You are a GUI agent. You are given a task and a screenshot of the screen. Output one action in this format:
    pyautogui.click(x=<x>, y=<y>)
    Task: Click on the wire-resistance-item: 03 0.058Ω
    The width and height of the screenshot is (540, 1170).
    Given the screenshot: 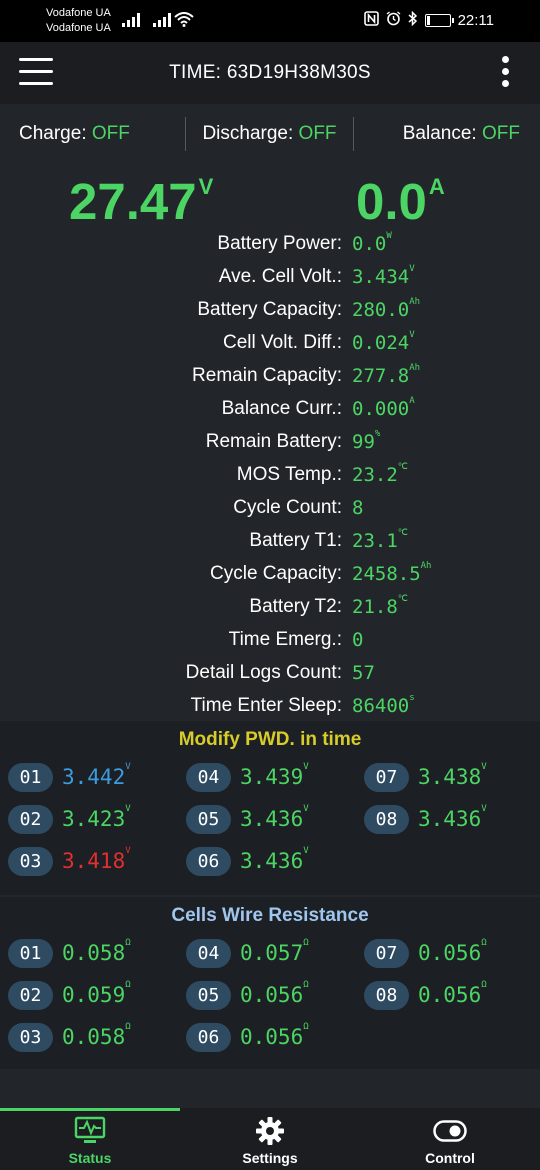 What is the action you would take?
    pyautogui.click(x=97, y=1037)
    